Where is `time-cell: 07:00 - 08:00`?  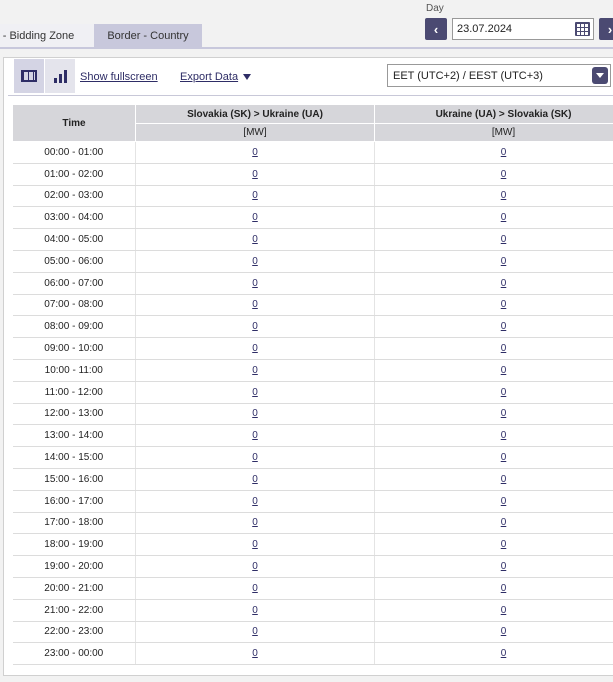 time-cell: 07:00 - 08:00 is located at coordinates (74, 305).